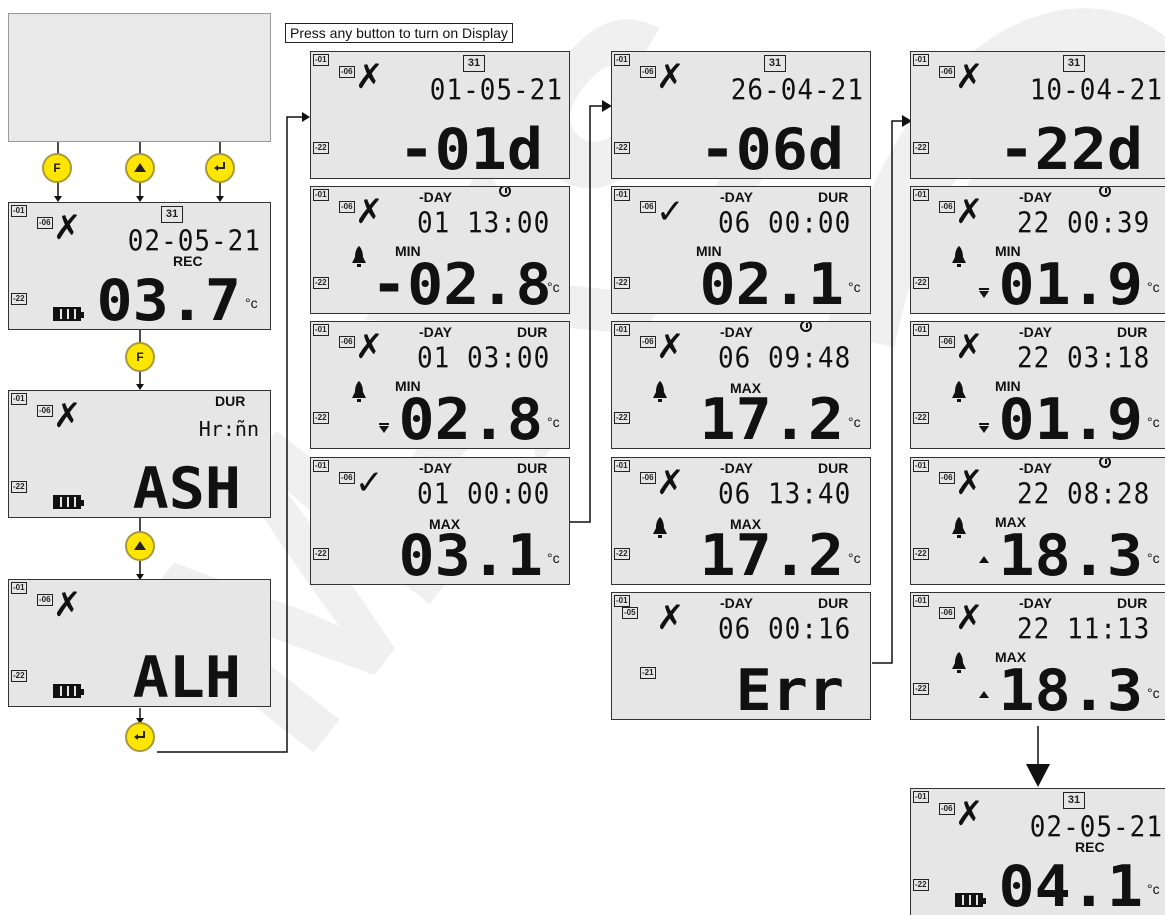  What do you see at coordinates (186, 486) in the screenshot?
I see `main-value: ASH` at bounding box center [186, 486].